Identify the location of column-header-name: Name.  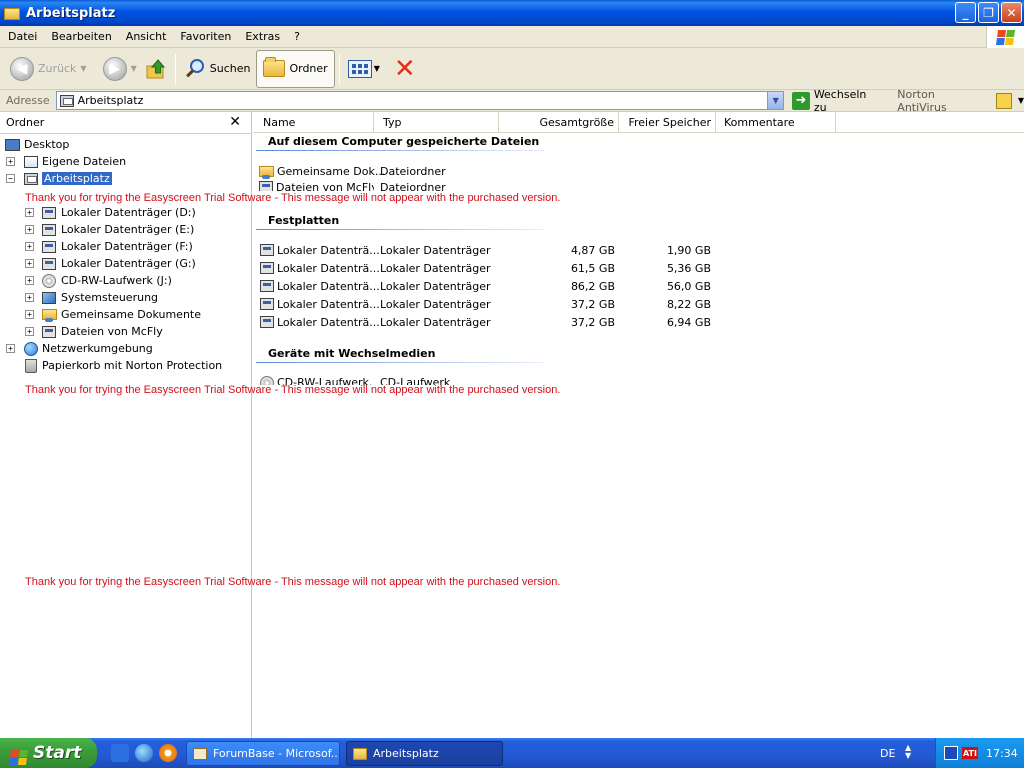
(314, 122).